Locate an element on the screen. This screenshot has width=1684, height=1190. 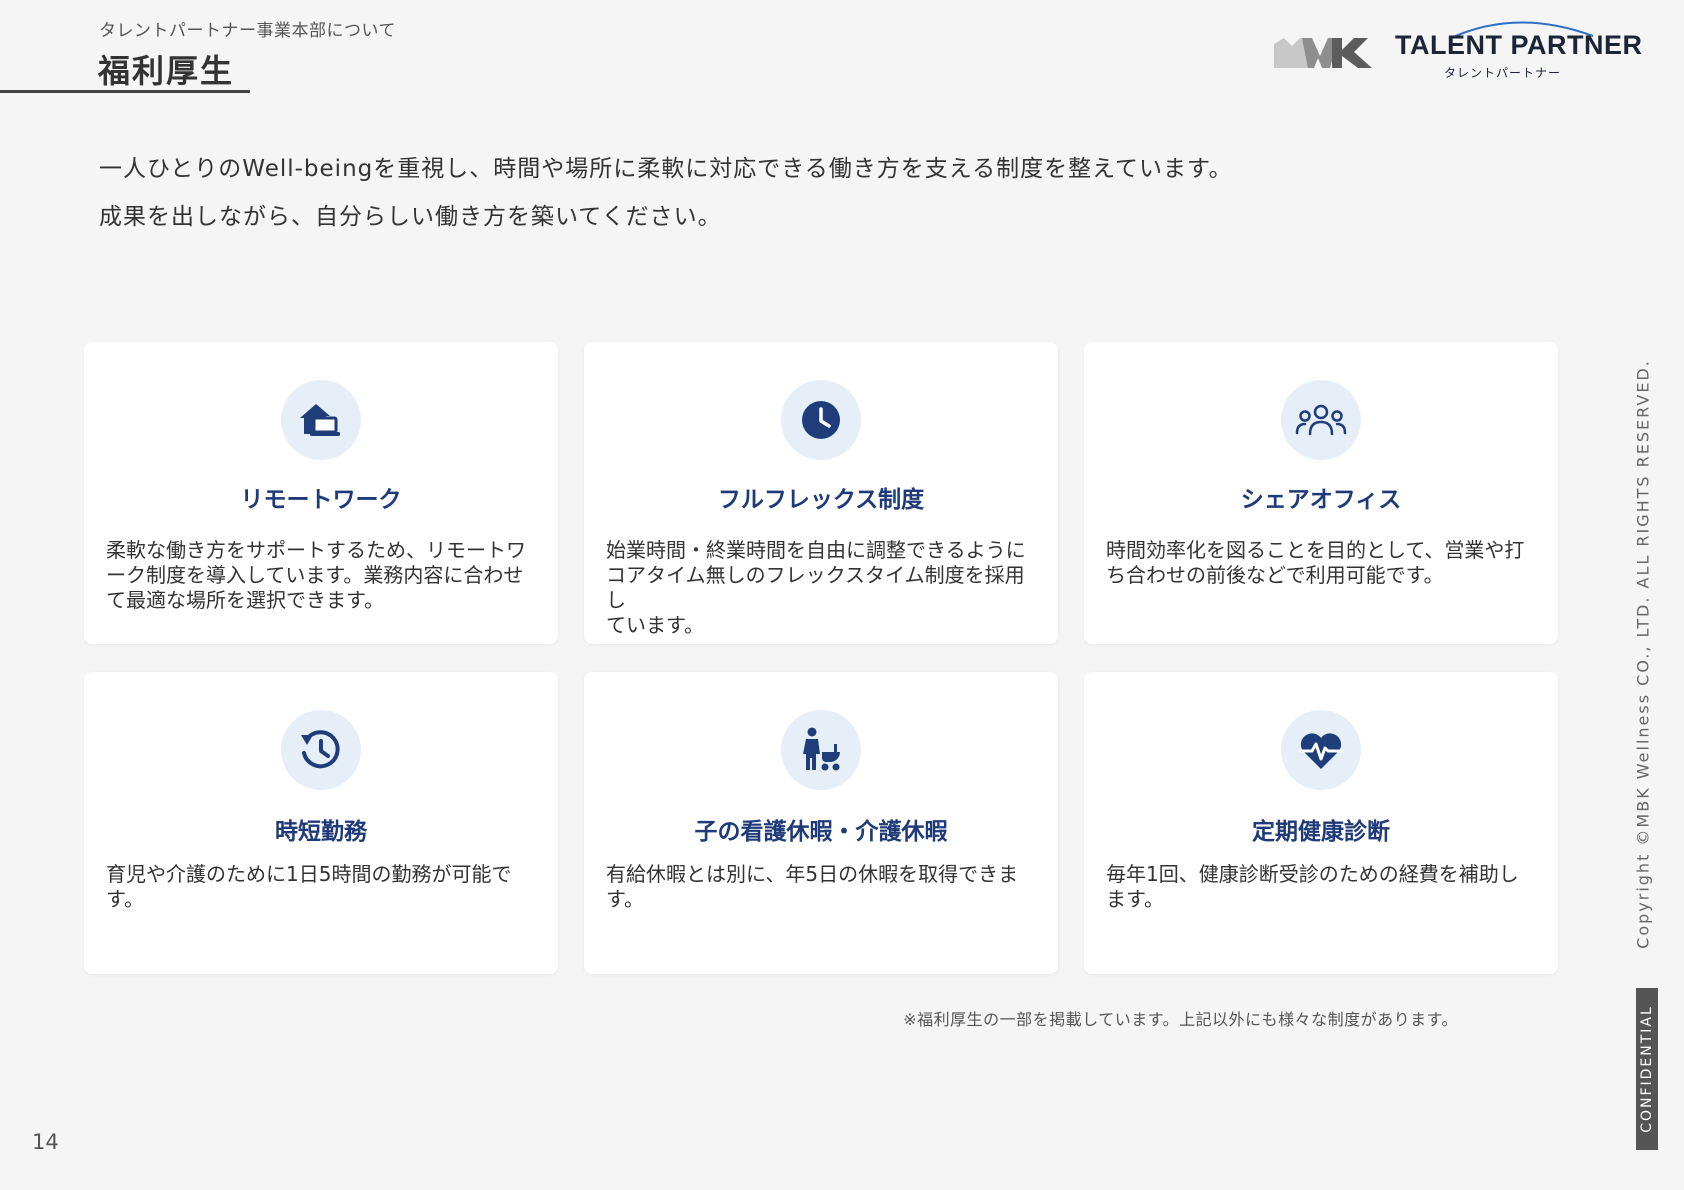
benefit-card-health-checkup: 定期健康診断 毎年1回、健康診断受診のための経費を補助し ます。 is located at coordinates (1321, 823).